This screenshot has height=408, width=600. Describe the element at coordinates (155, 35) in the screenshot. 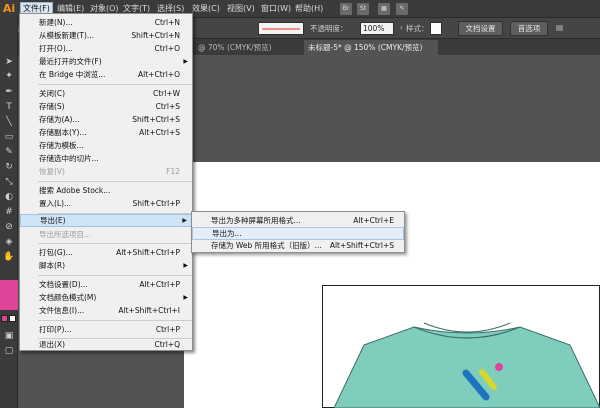

I see `menu-item-shortcut: Shift+Ctrl+N` at that location.